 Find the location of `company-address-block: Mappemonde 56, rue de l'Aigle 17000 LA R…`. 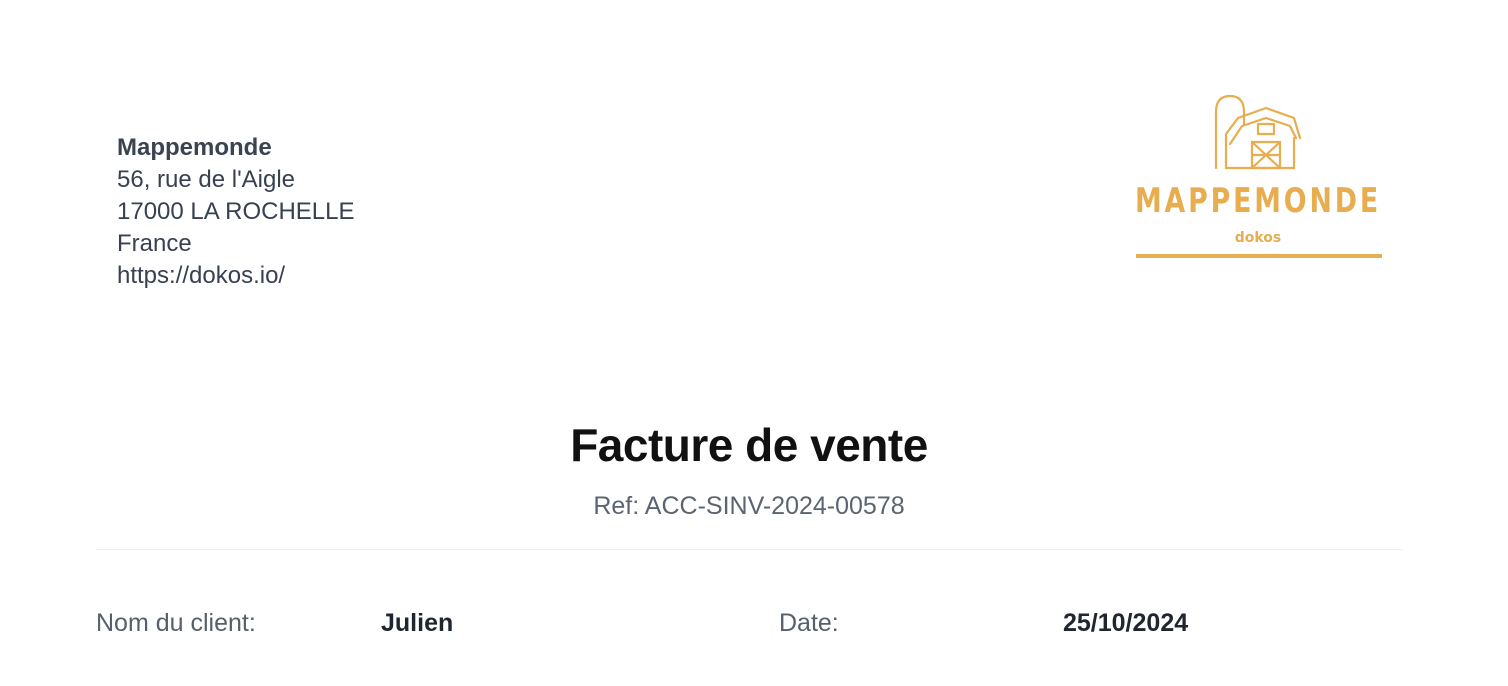

company-address-block: Mappemonde 56, rue de l'Aigle 17000 LA R… is located at coordinates (235, 212).